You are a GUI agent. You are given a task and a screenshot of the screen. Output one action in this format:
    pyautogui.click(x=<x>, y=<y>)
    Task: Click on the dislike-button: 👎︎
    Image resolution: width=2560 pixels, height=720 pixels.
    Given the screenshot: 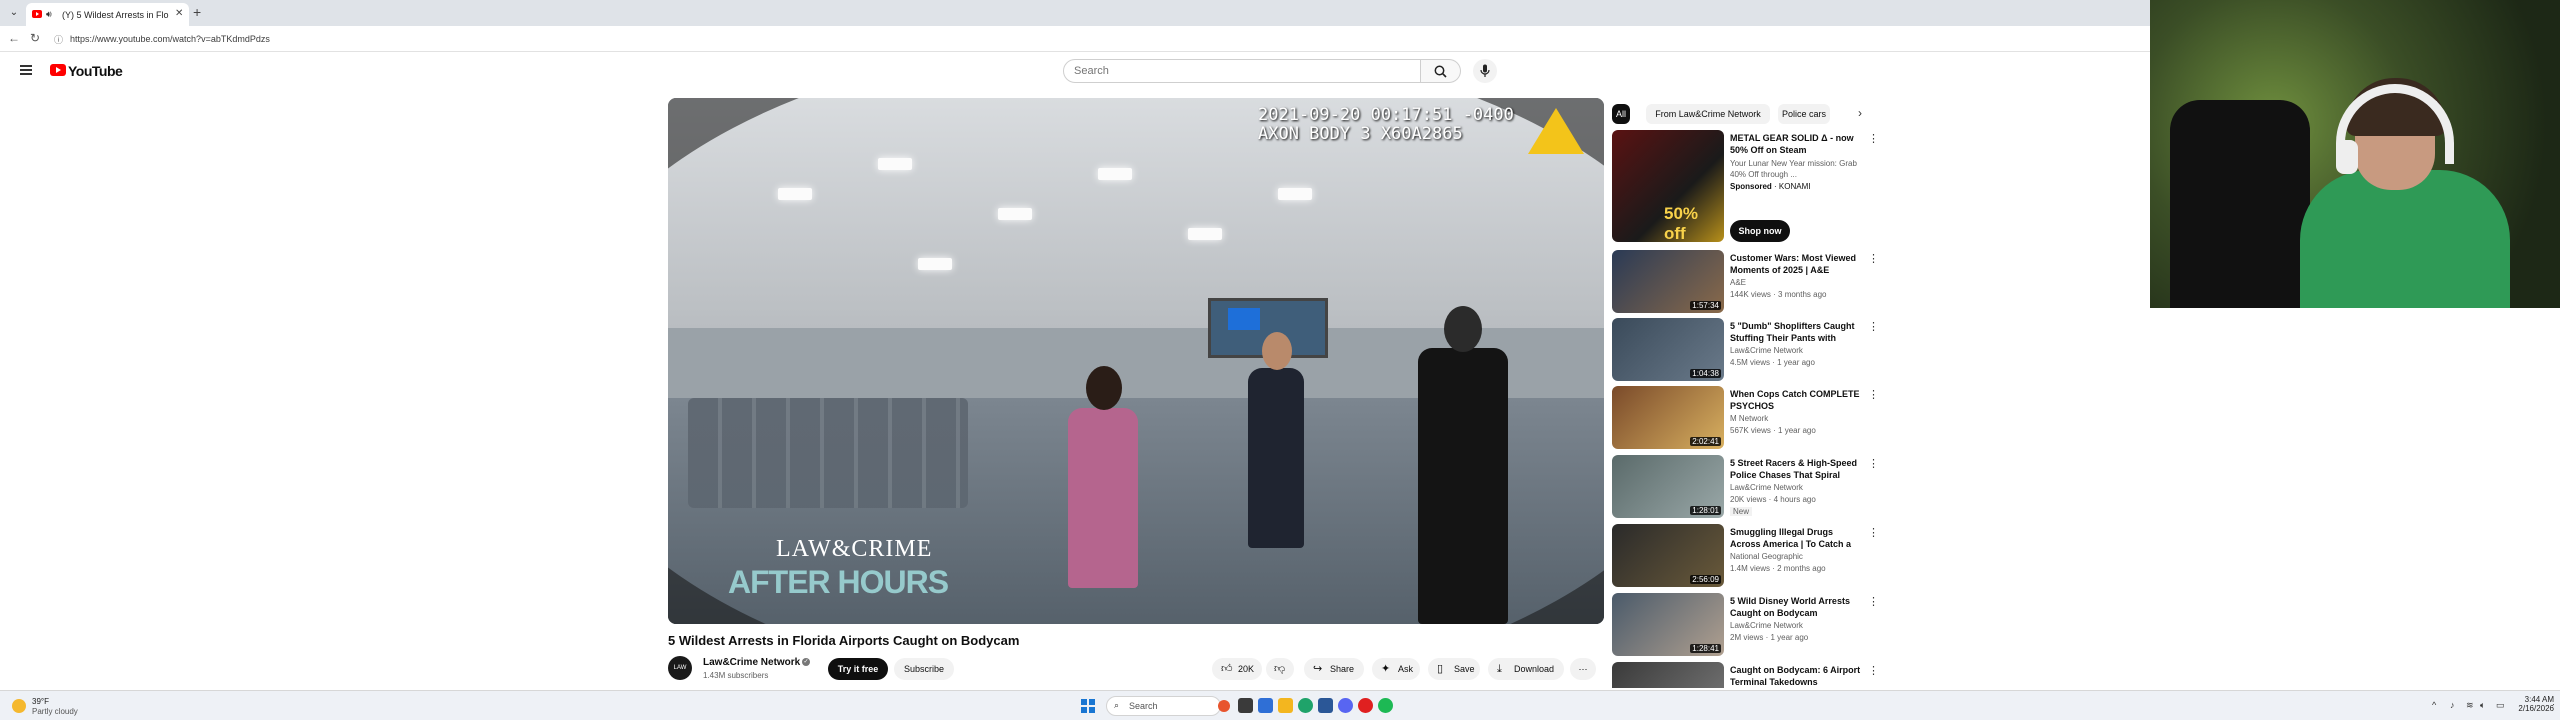 What is the action you would take?
    pyautogui.click(x=1280, y=669)
    